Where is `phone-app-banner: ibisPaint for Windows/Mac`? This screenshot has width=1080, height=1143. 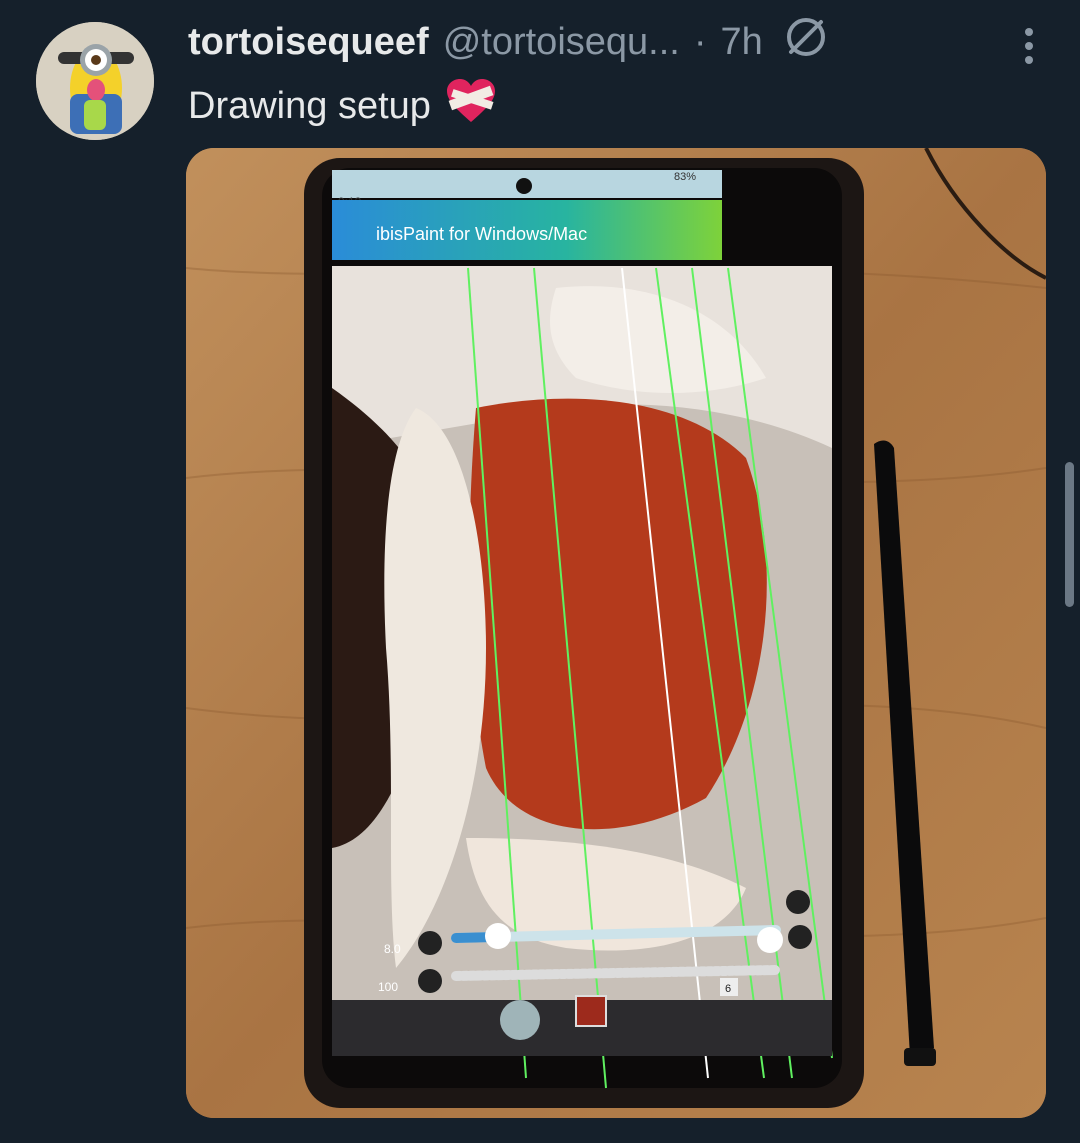 phone-app-banner: ibisPaint for Windows/Mac is located at coordinates (481, 234).